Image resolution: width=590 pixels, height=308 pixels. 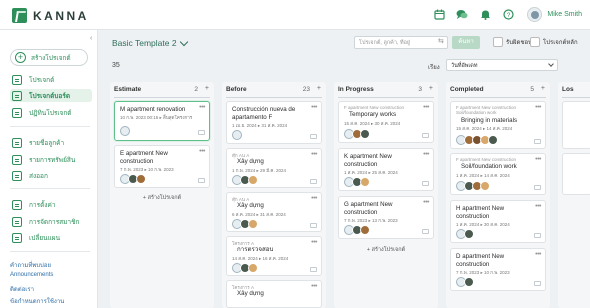 What do you see at coordinates (52, 175) in the screenshot?
I see `sidebar-item-export: ส่งออก` at bounding box center [52, 175].